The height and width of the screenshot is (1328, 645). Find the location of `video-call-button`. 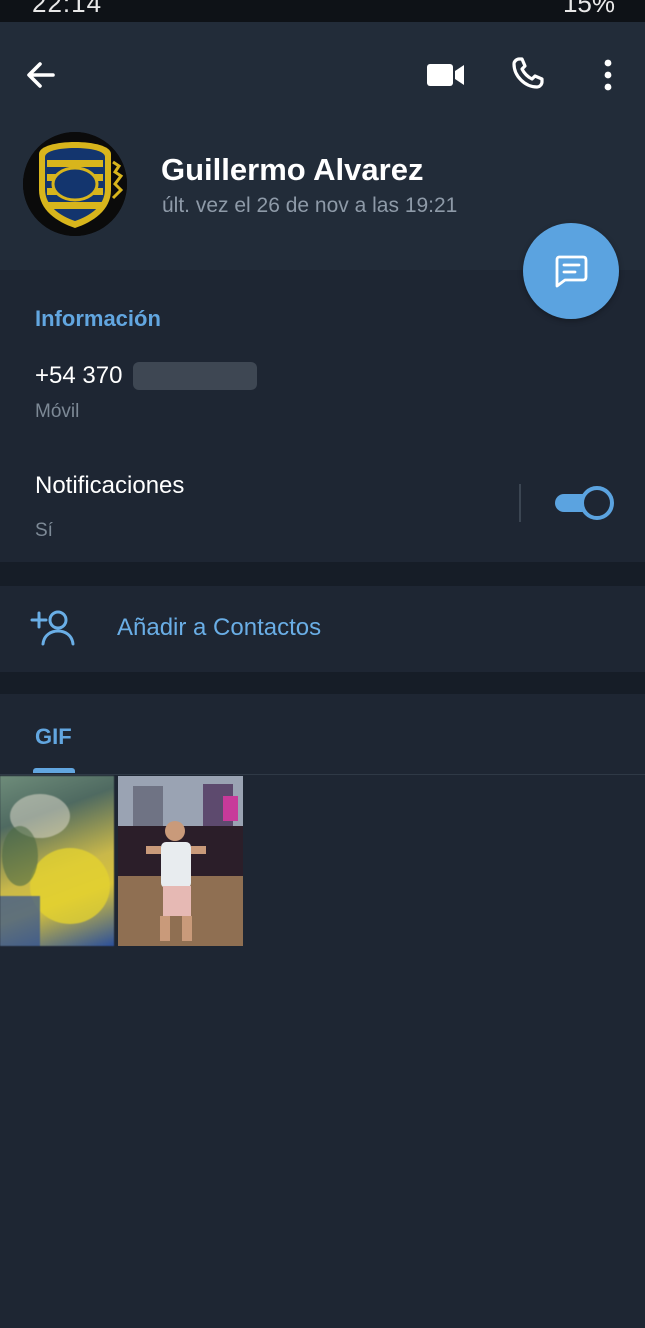

video-call-button is located at coordinates (446, 75).